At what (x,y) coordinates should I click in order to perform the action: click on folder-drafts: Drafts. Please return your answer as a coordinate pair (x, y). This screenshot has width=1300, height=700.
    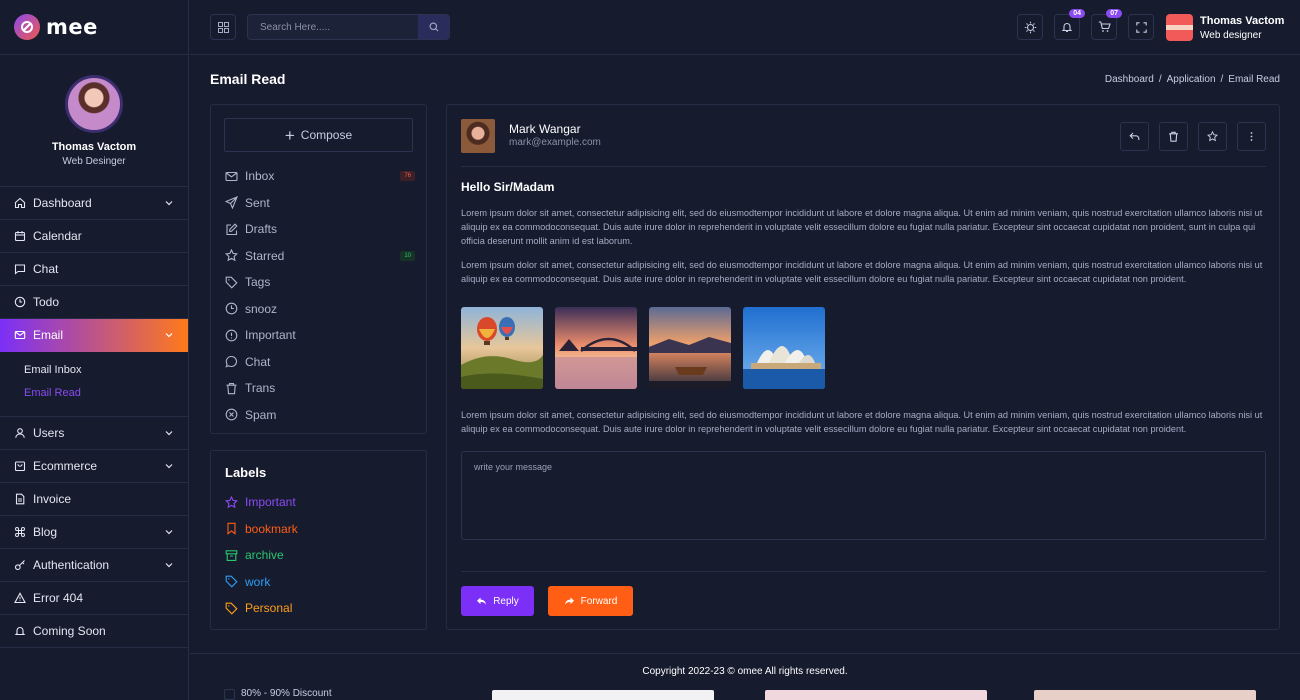
    Looking at the image, I should click on (320, 229).